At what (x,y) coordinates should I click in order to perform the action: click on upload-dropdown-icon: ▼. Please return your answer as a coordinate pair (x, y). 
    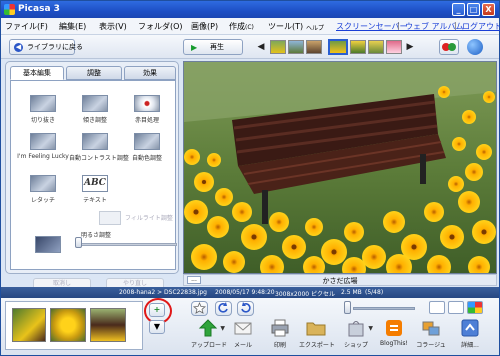
    Looking at the image, I should click on (222, 328).